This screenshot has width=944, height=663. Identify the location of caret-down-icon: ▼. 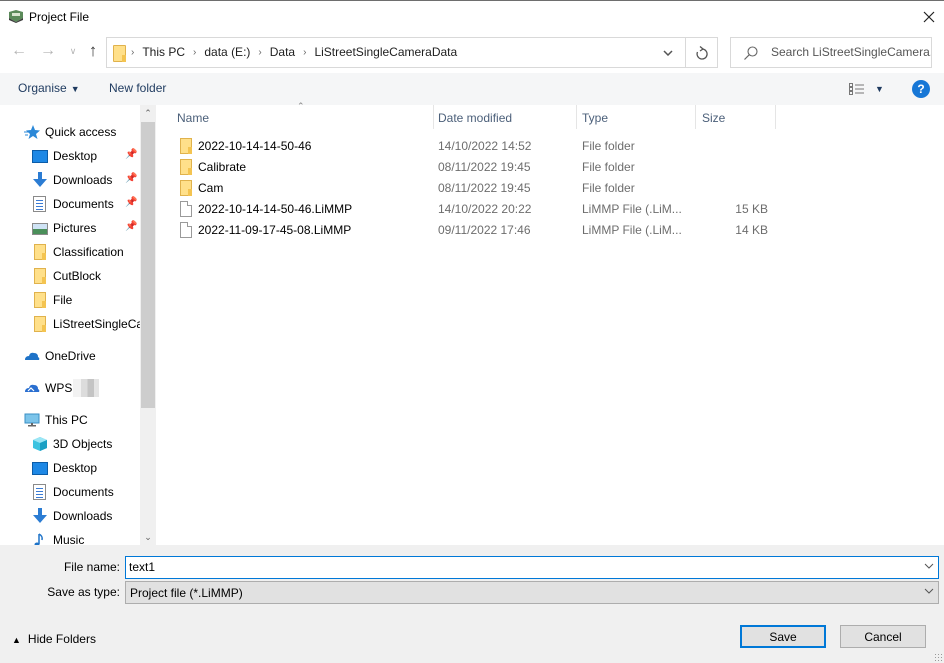
(75, 89).